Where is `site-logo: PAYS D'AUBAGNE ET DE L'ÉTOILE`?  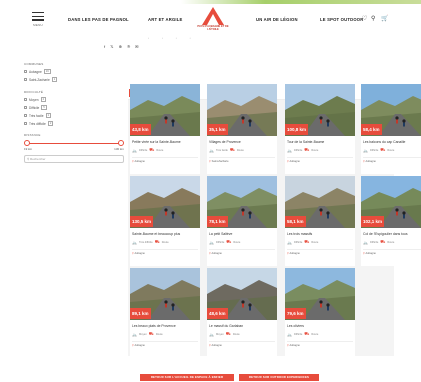 site-logo: PAYS D'AUBAGNE ET DE L'ÉTOILE is located at coordinates (213, 19).